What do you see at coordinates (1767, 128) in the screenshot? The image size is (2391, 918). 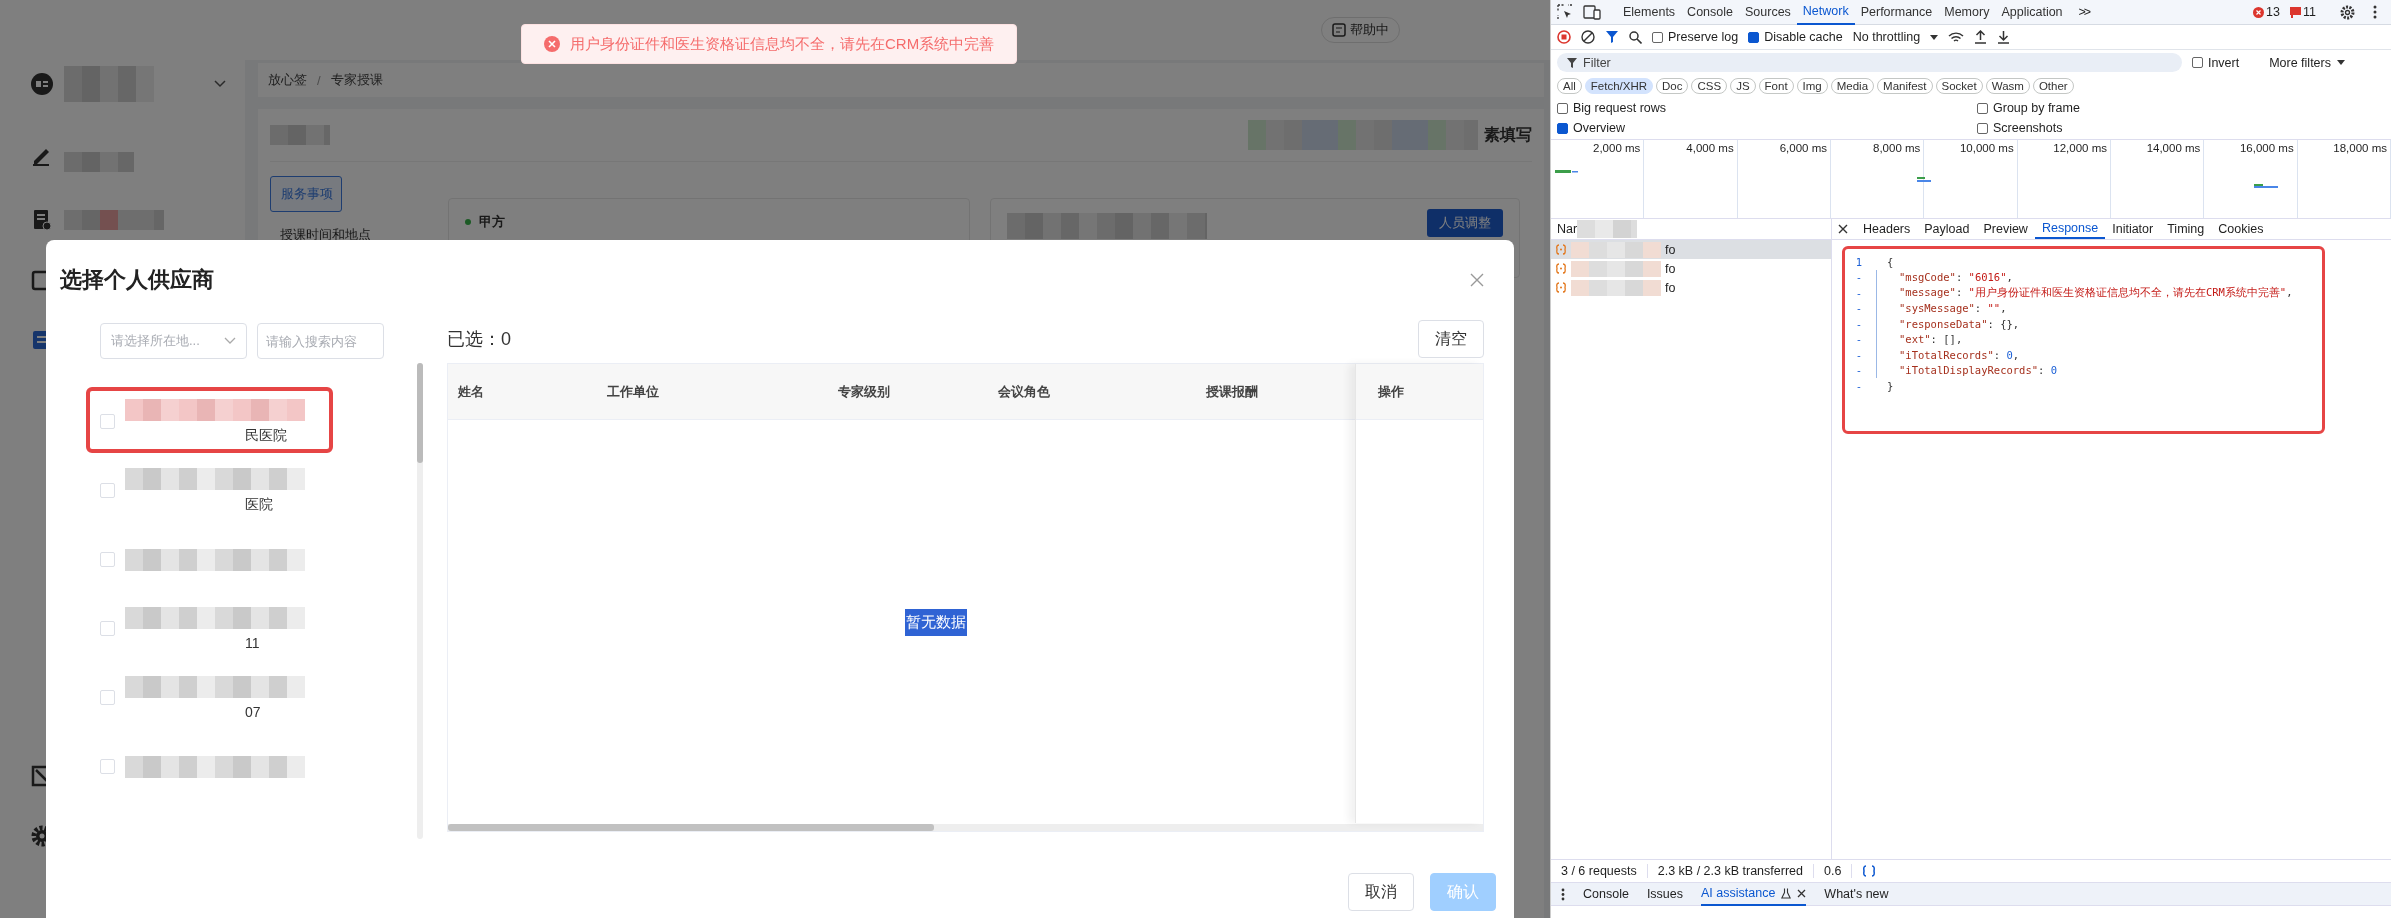 I see `option-checkbox: Overview` at bounding box center [1767, 128].